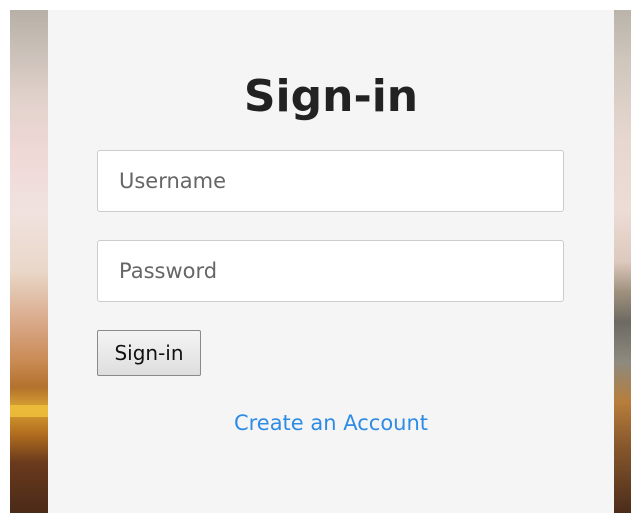 This screenshot has width=631, height=513. Describe the element at coordinates (622, 261) in the screenshot. I see `background-photo-right` at that location.